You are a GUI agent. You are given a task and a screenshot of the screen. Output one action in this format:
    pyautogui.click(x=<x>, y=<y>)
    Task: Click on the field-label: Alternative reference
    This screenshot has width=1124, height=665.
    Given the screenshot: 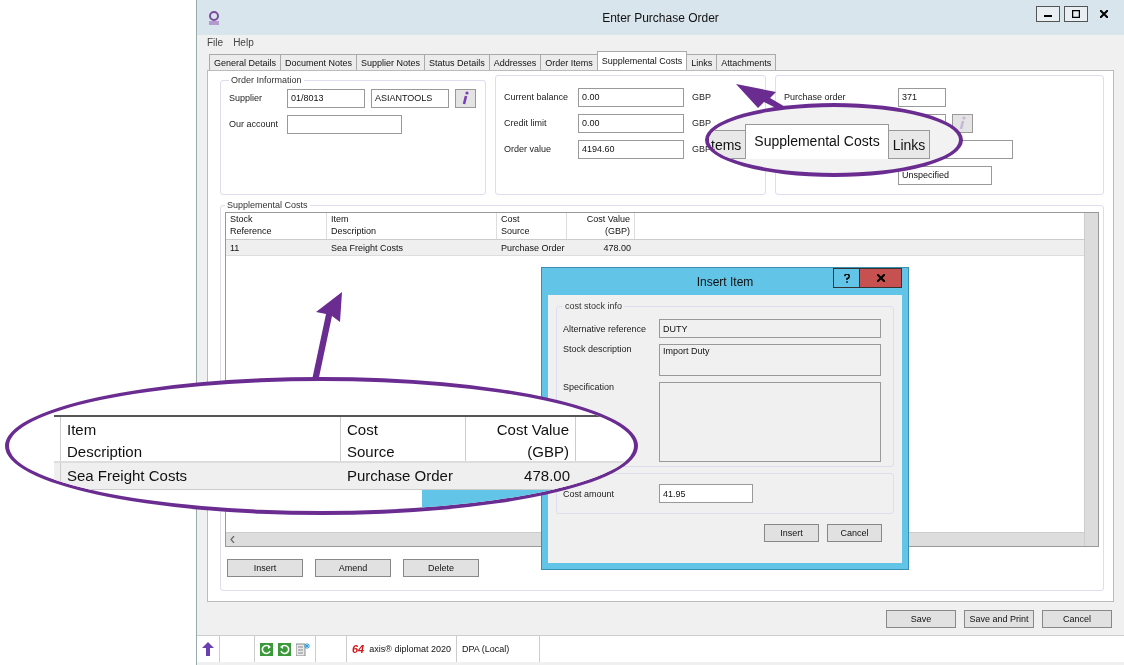 What is the action you would take?
    pyautogui.click(x=605, y=328)
    